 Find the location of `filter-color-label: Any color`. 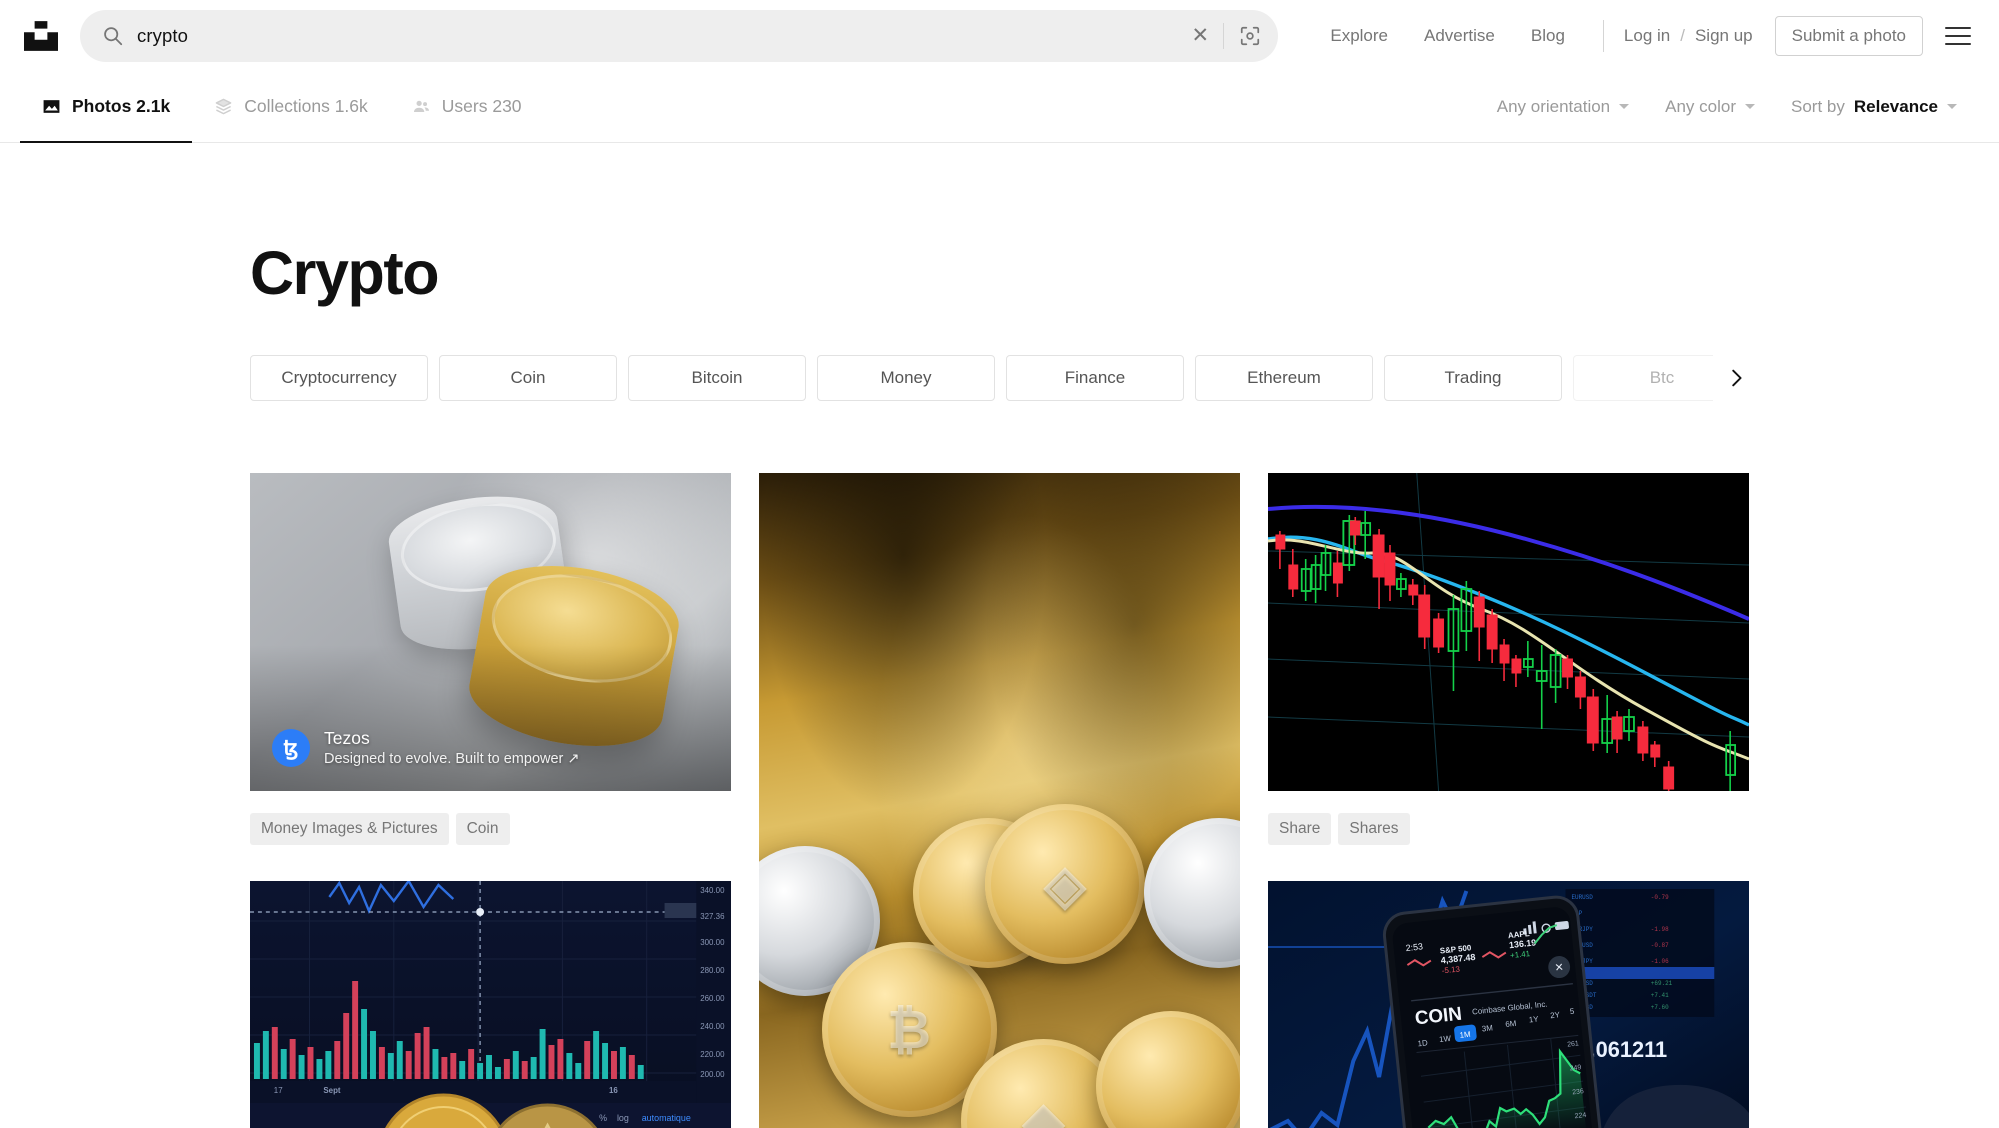

filter-color-label: Any color is located at coordinates (1701, 106).